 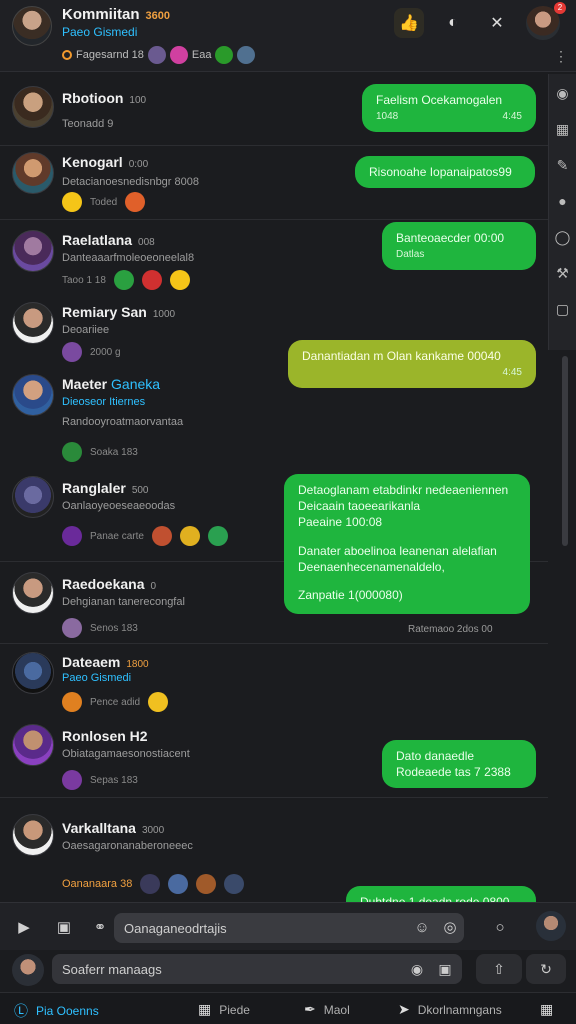 I want to click on pen-icon: ✒, so click(x=310, y=1009).